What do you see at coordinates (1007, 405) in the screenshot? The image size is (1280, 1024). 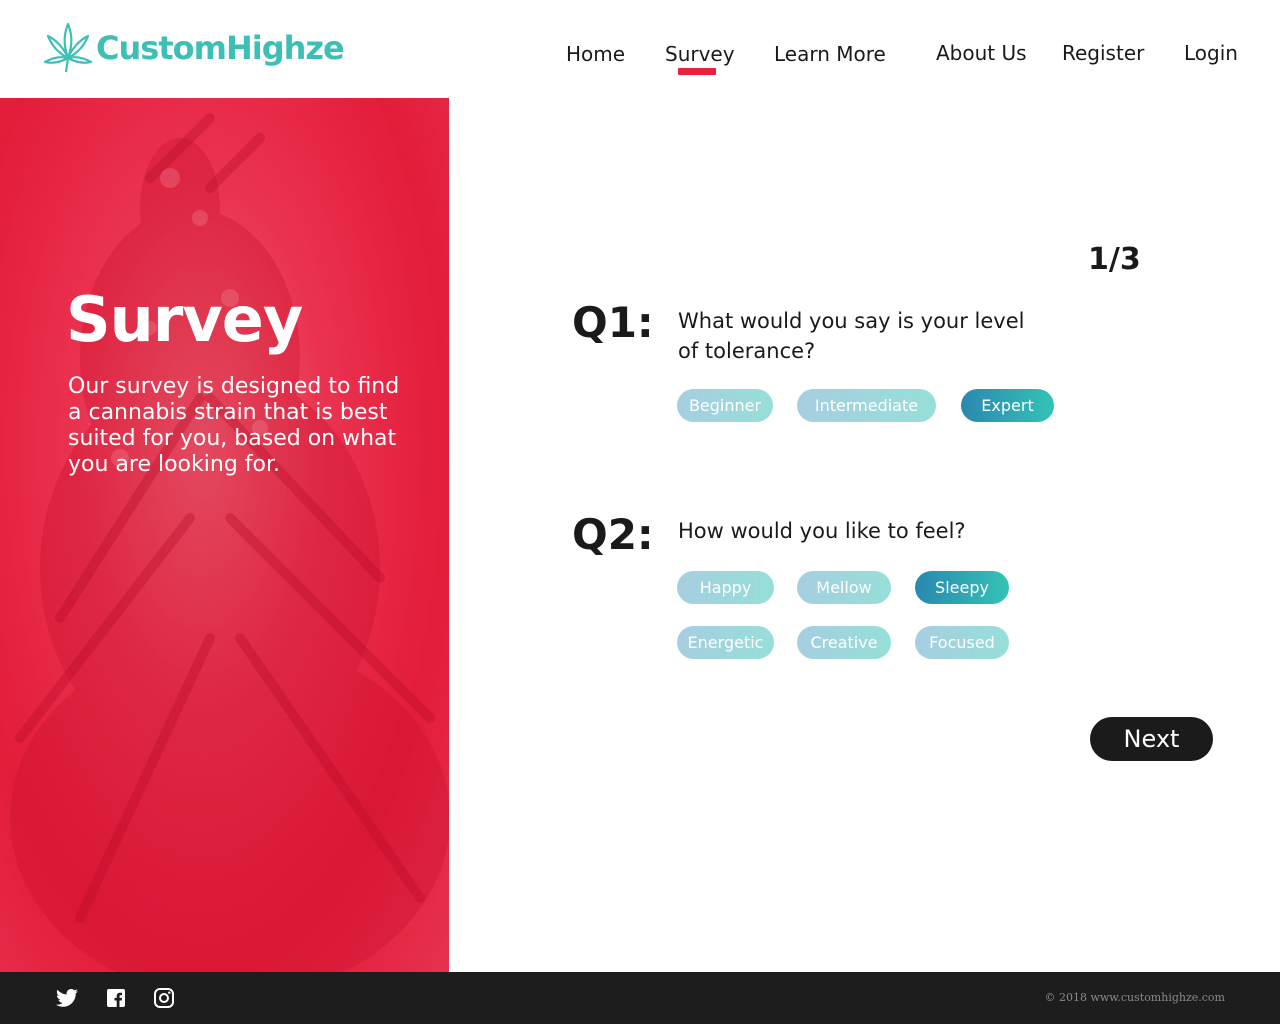 I see `option-expert: Expert` at bounding box center [1007, 405].